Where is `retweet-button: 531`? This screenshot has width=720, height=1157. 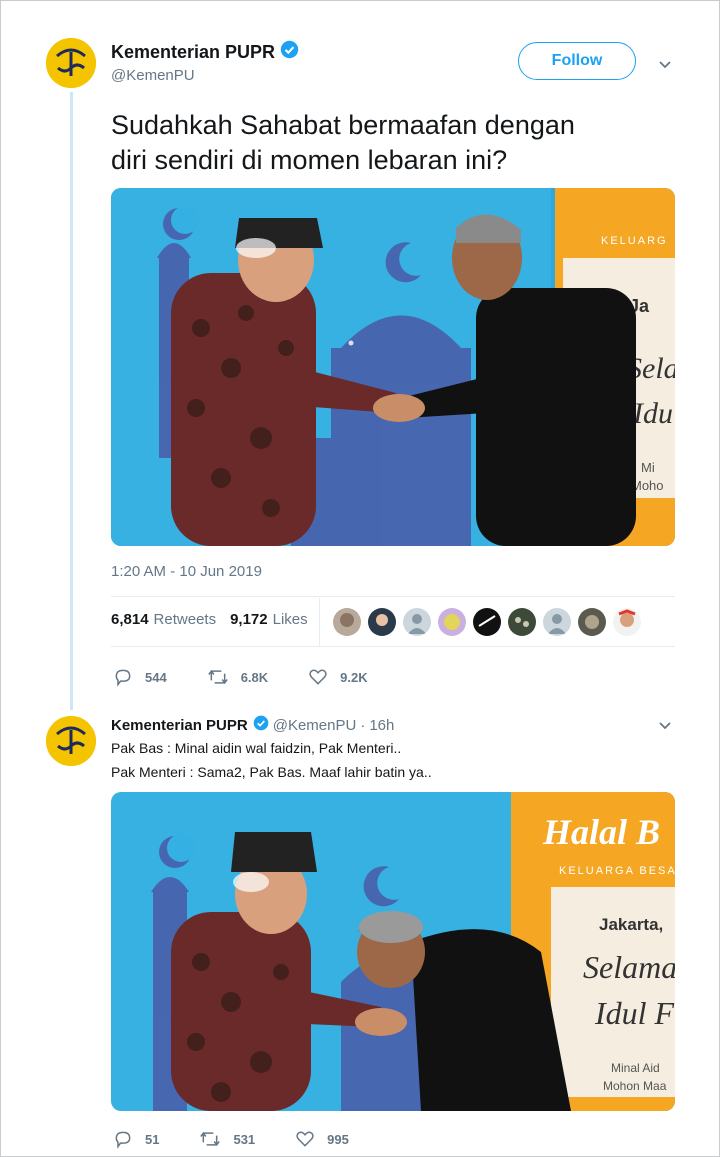 retweet-button: 531 is located at coordinates (227, 1139).